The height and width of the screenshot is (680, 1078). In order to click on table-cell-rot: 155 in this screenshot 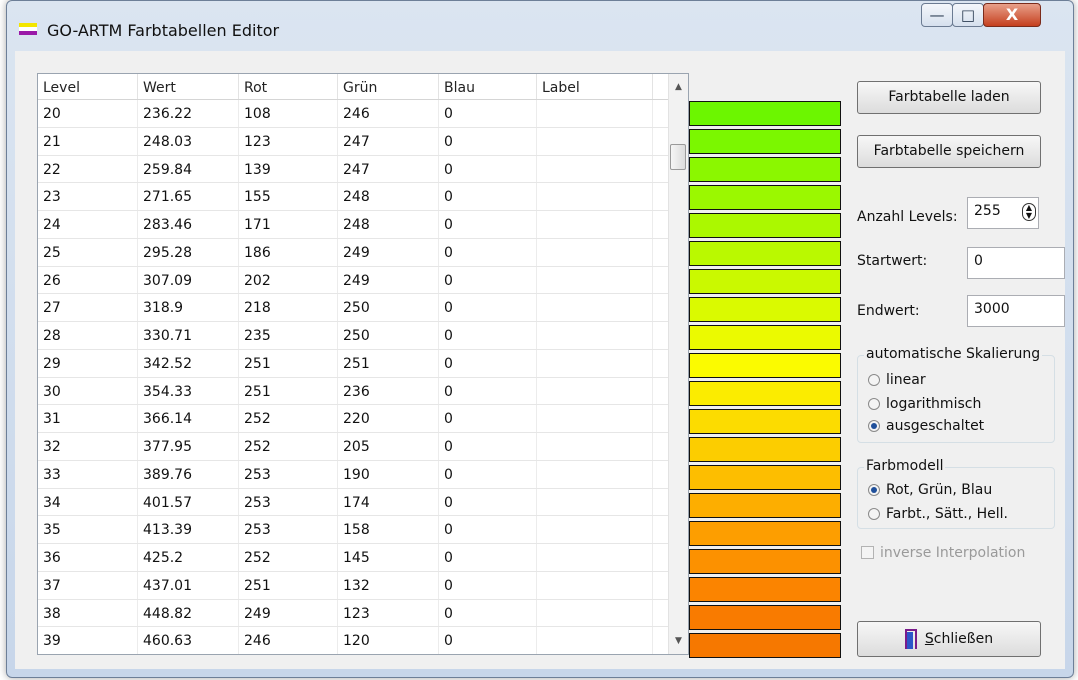, I will do `click(288, 196)`.